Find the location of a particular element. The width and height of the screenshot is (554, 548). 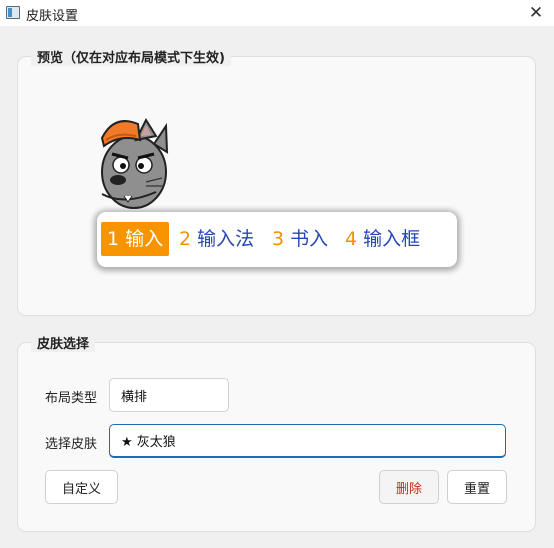

select-skin-label: 选择皮肤 is located at coordinates (71, 444).